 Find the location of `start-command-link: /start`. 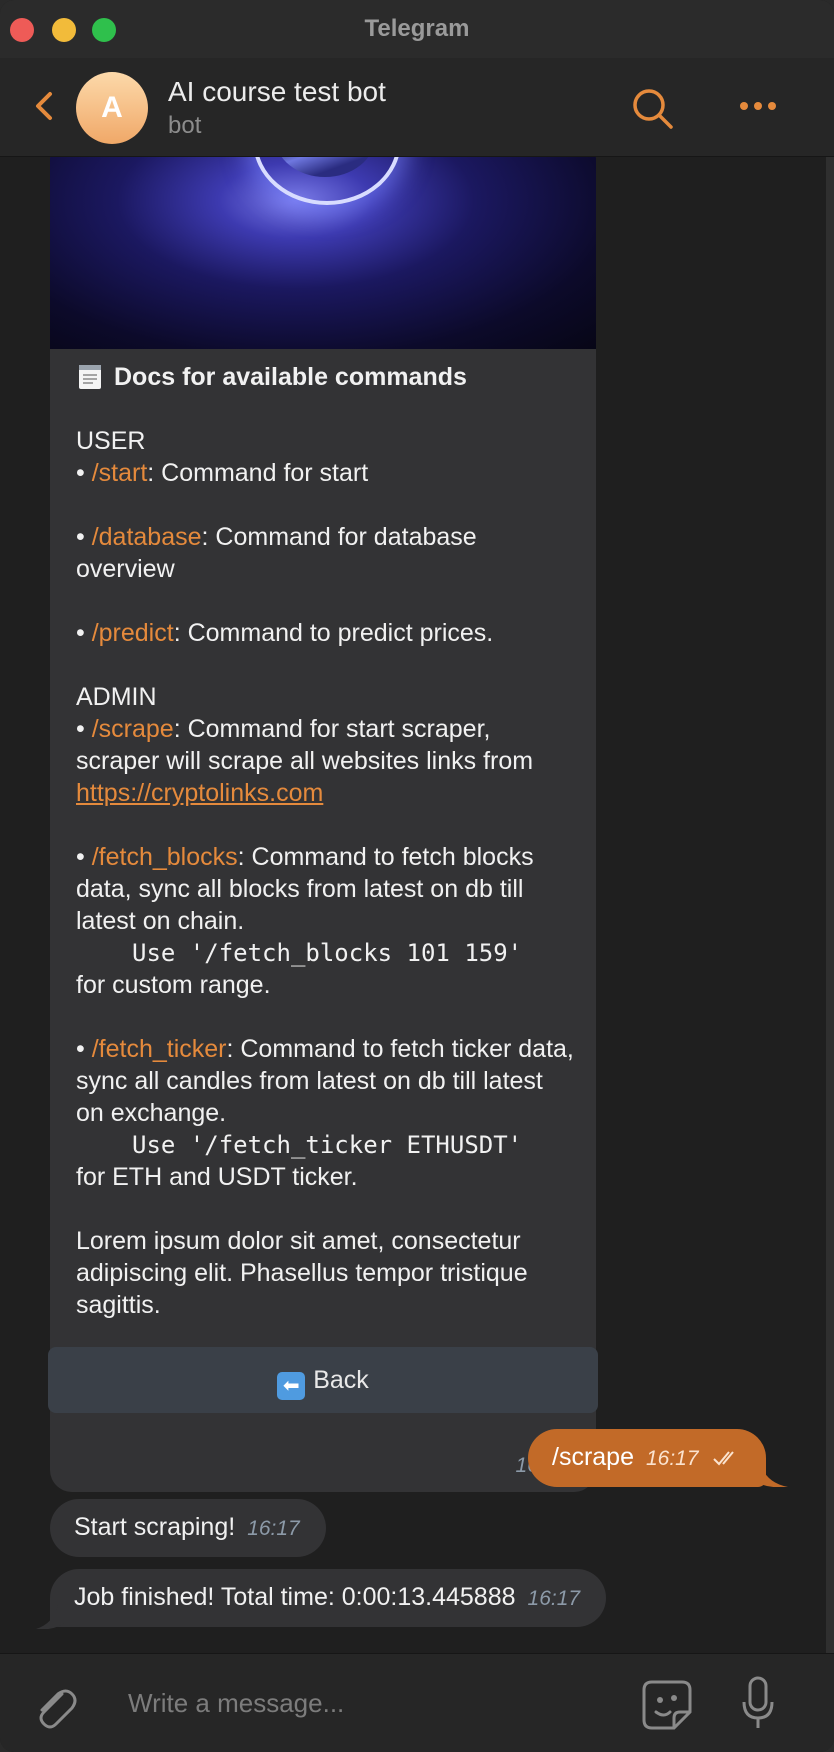

start-command-link: /start is located at coordinates (120, 473).